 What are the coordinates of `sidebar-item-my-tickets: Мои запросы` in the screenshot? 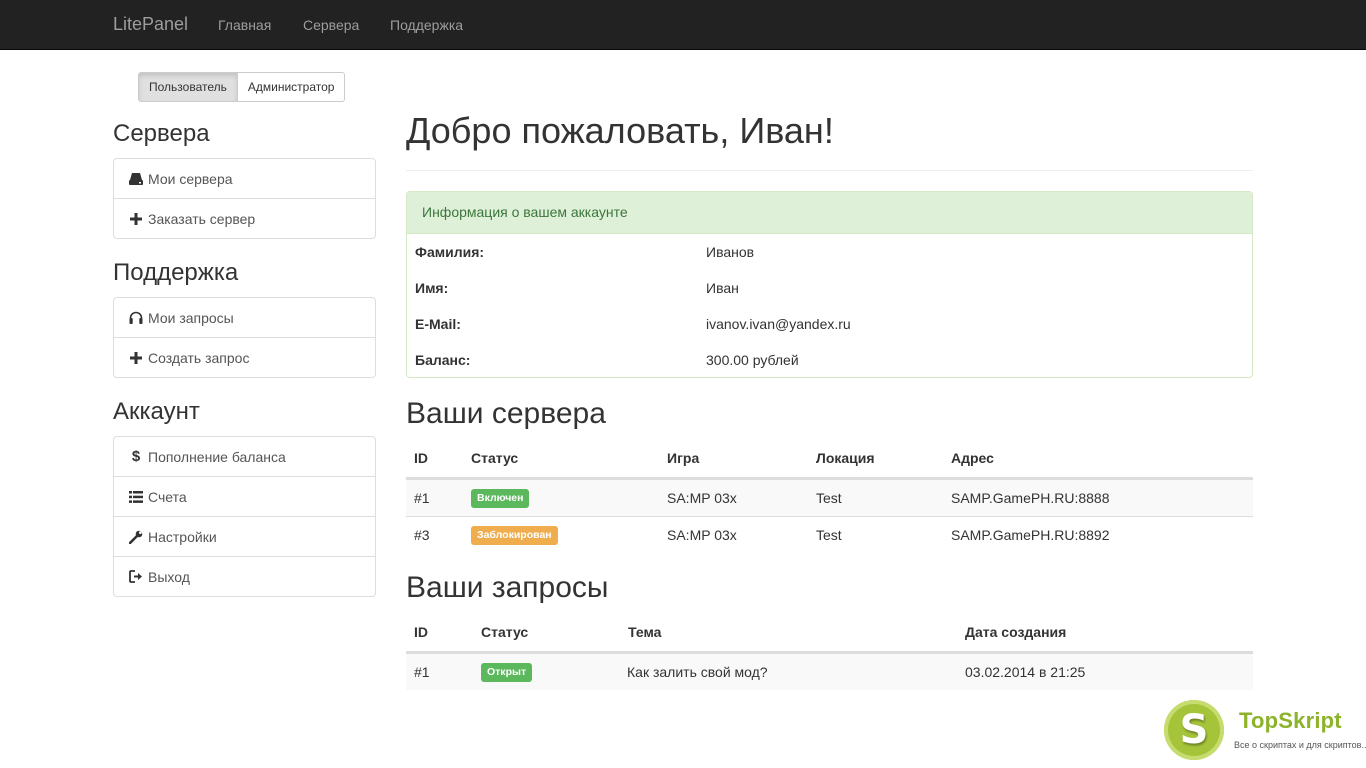 It's located at (244, 317).